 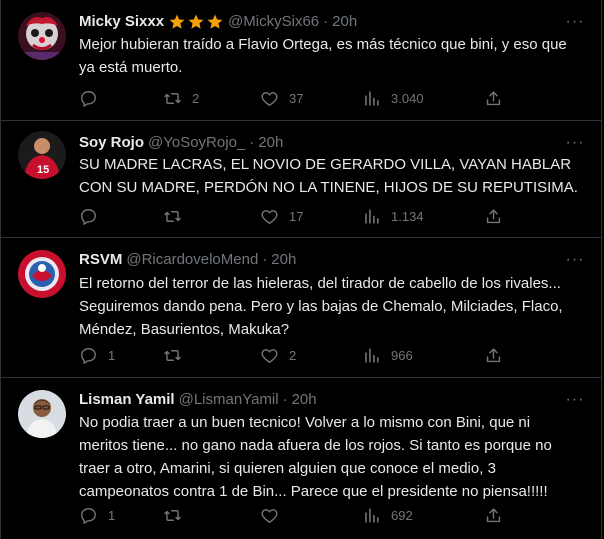 I want to click on like-button, so click(x=274, y=515).